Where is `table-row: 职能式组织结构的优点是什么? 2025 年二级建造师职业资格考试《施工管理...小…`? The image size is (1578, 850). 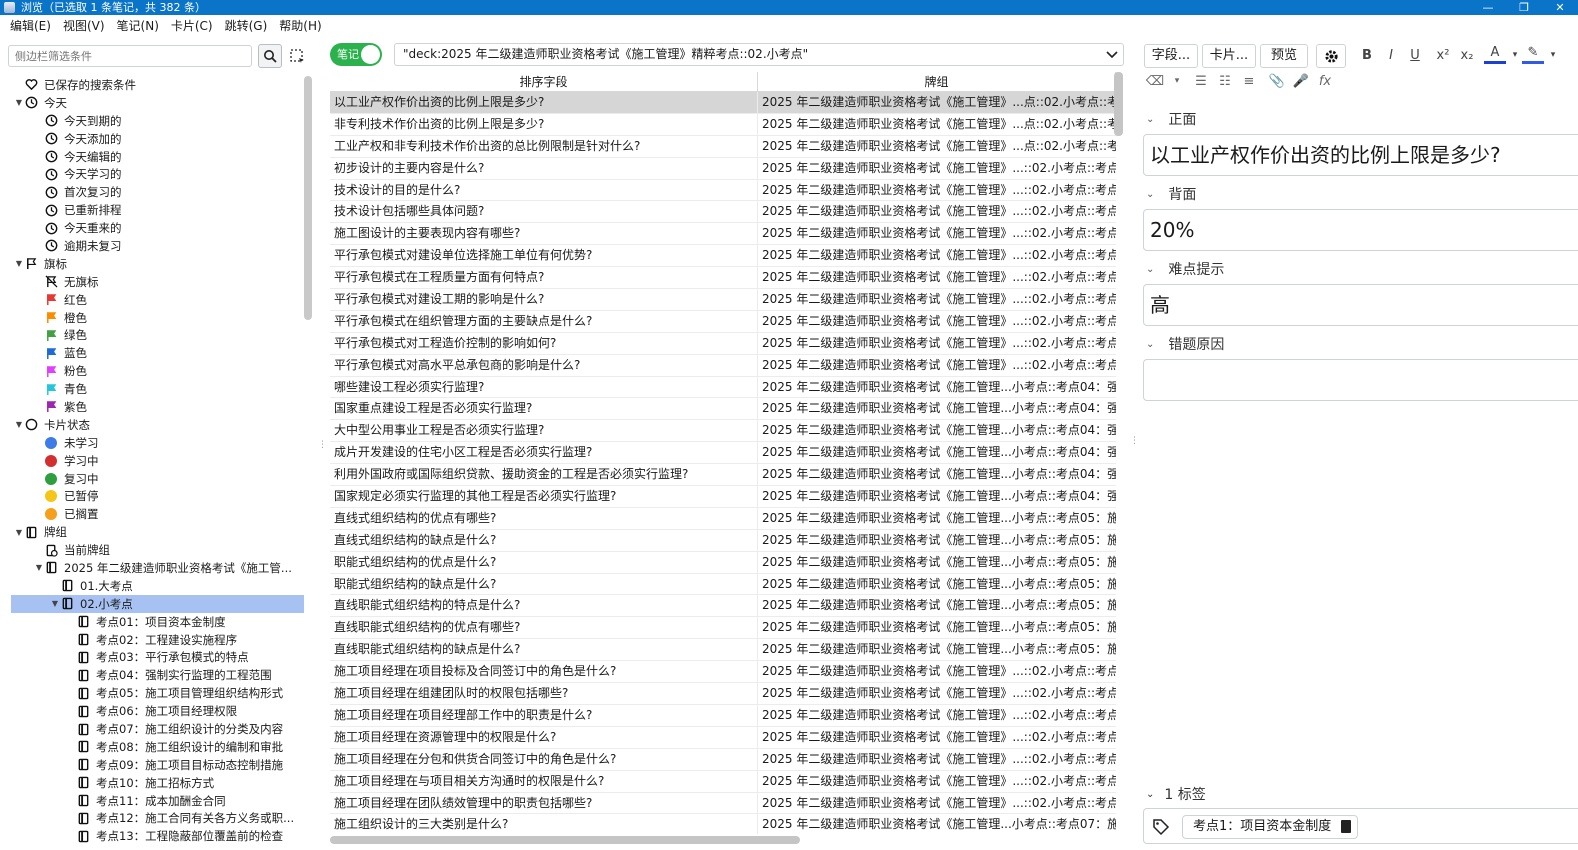 table-row: 职能式组织结构的优点是什么? 2025 年二级建造师职业资格考试《施工管理...小… is located at coordinates (723, 562).